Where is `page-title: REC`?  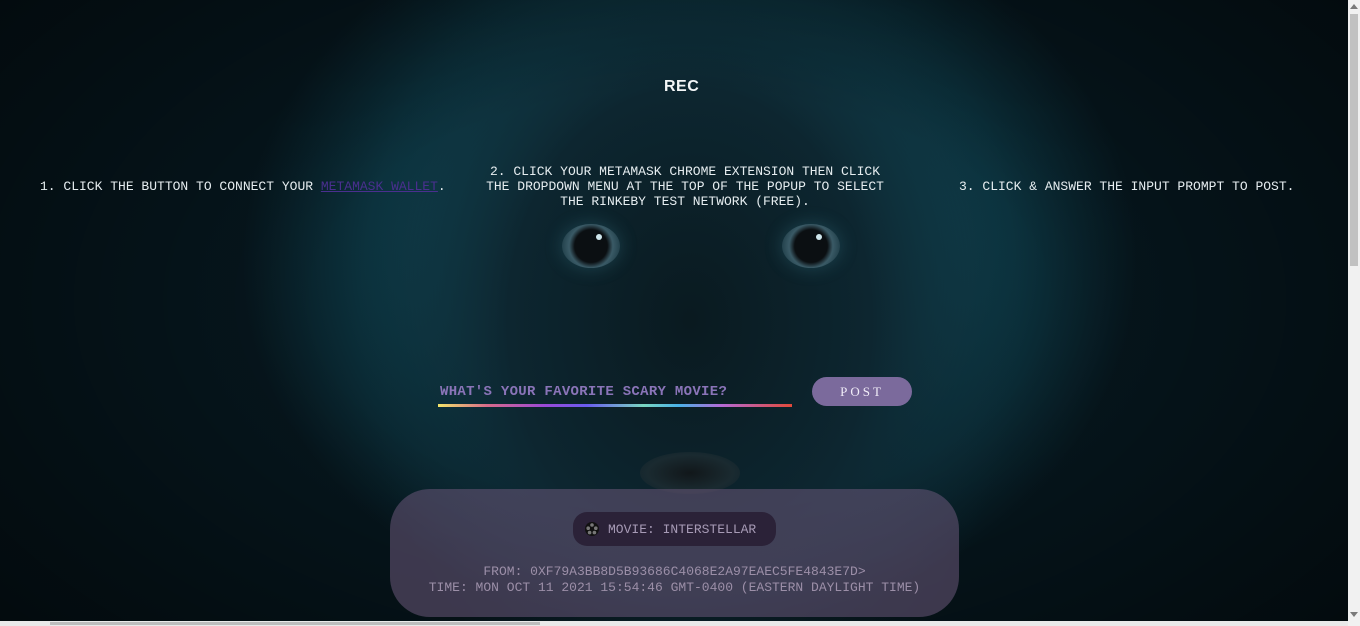
page-title: REC is located at coordinates (682, 86).